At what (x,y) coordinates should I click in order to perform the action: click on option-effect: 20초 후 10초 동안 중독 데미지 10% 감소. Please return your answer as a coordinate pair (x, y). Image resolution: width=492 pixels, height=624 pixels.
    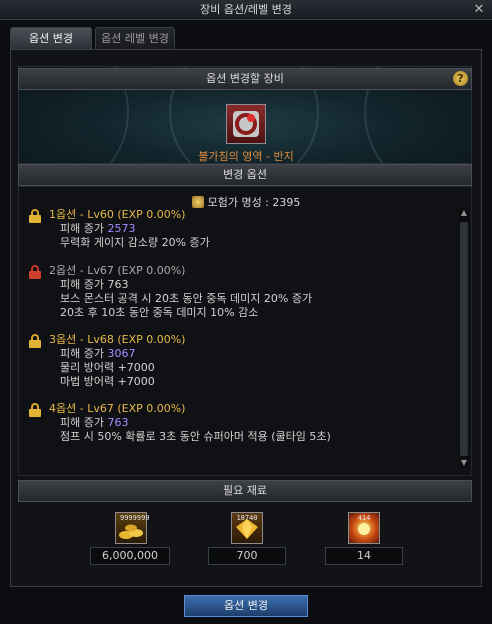
    Looking at the image, I should click on (159, 312).